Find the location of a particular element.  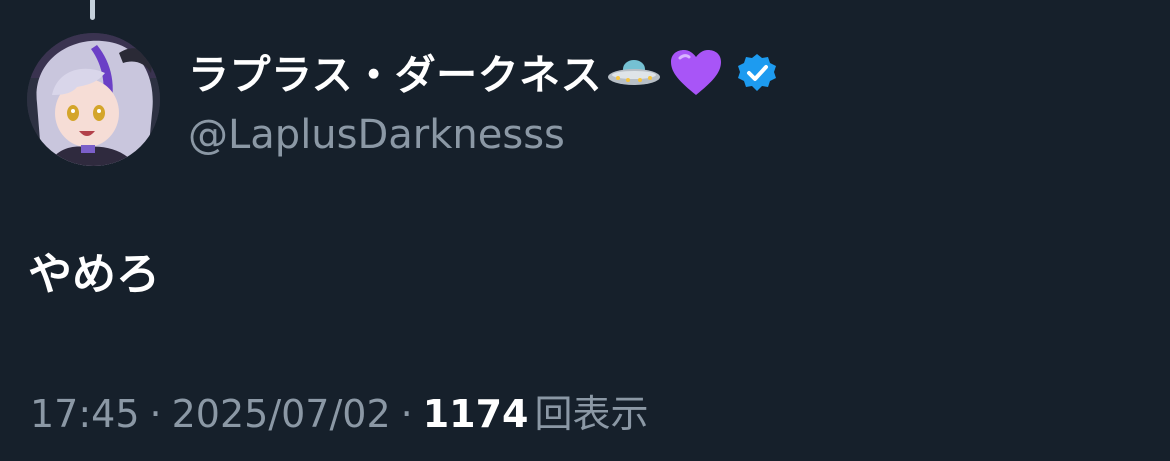

name-row: ラプラス・ダークネス is located at coordinates (638, 75).